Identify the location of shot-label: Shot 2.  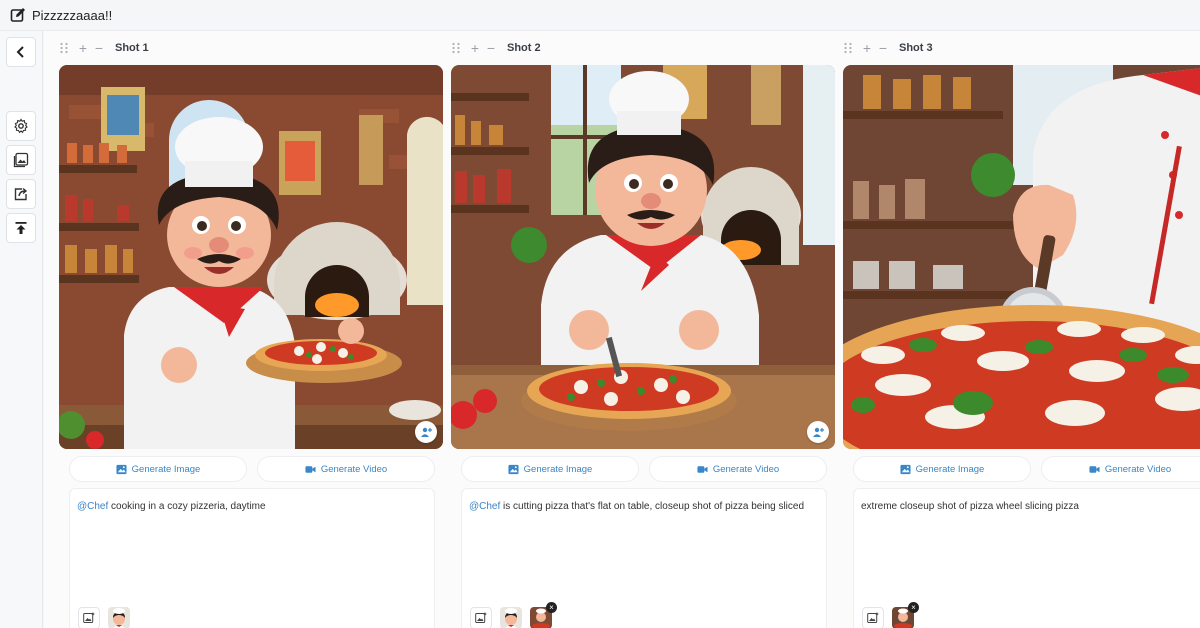
(524, 48).